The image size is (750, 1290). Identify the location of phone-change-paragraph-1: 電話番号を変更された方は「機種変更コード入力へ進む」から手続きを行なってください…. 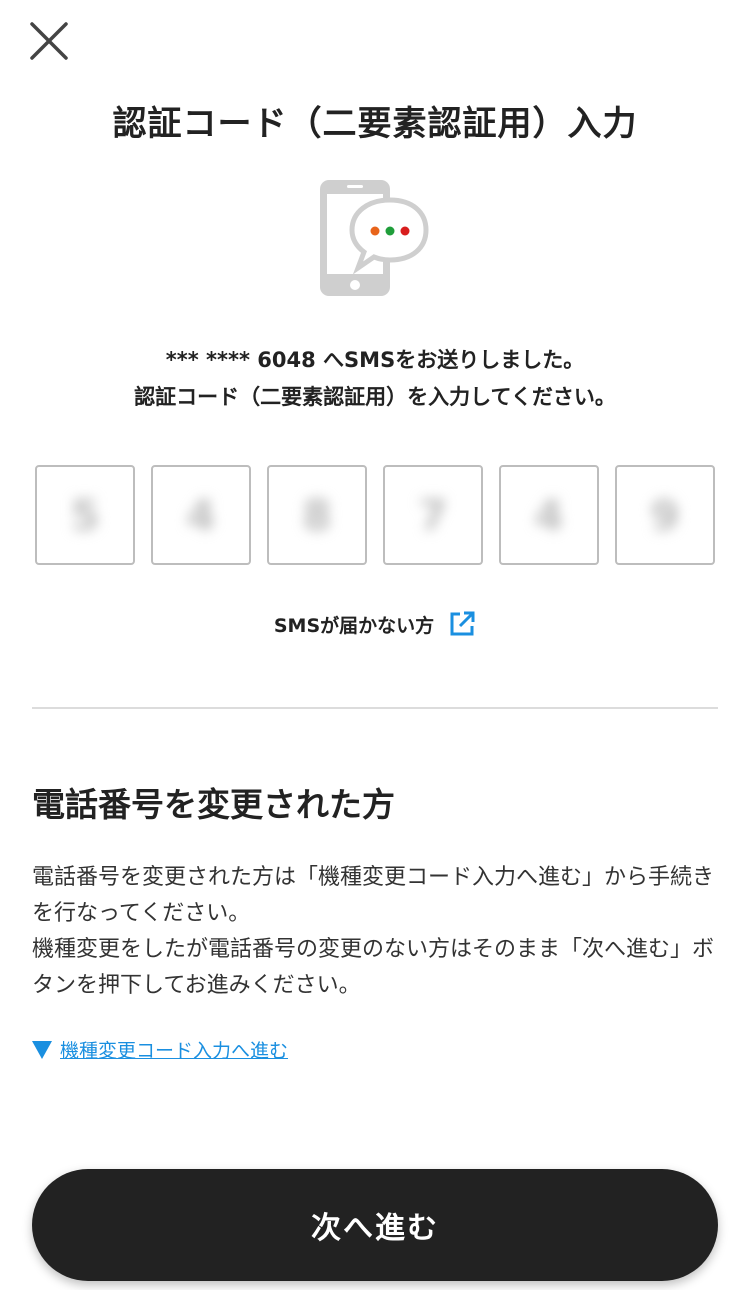
(373, 895).